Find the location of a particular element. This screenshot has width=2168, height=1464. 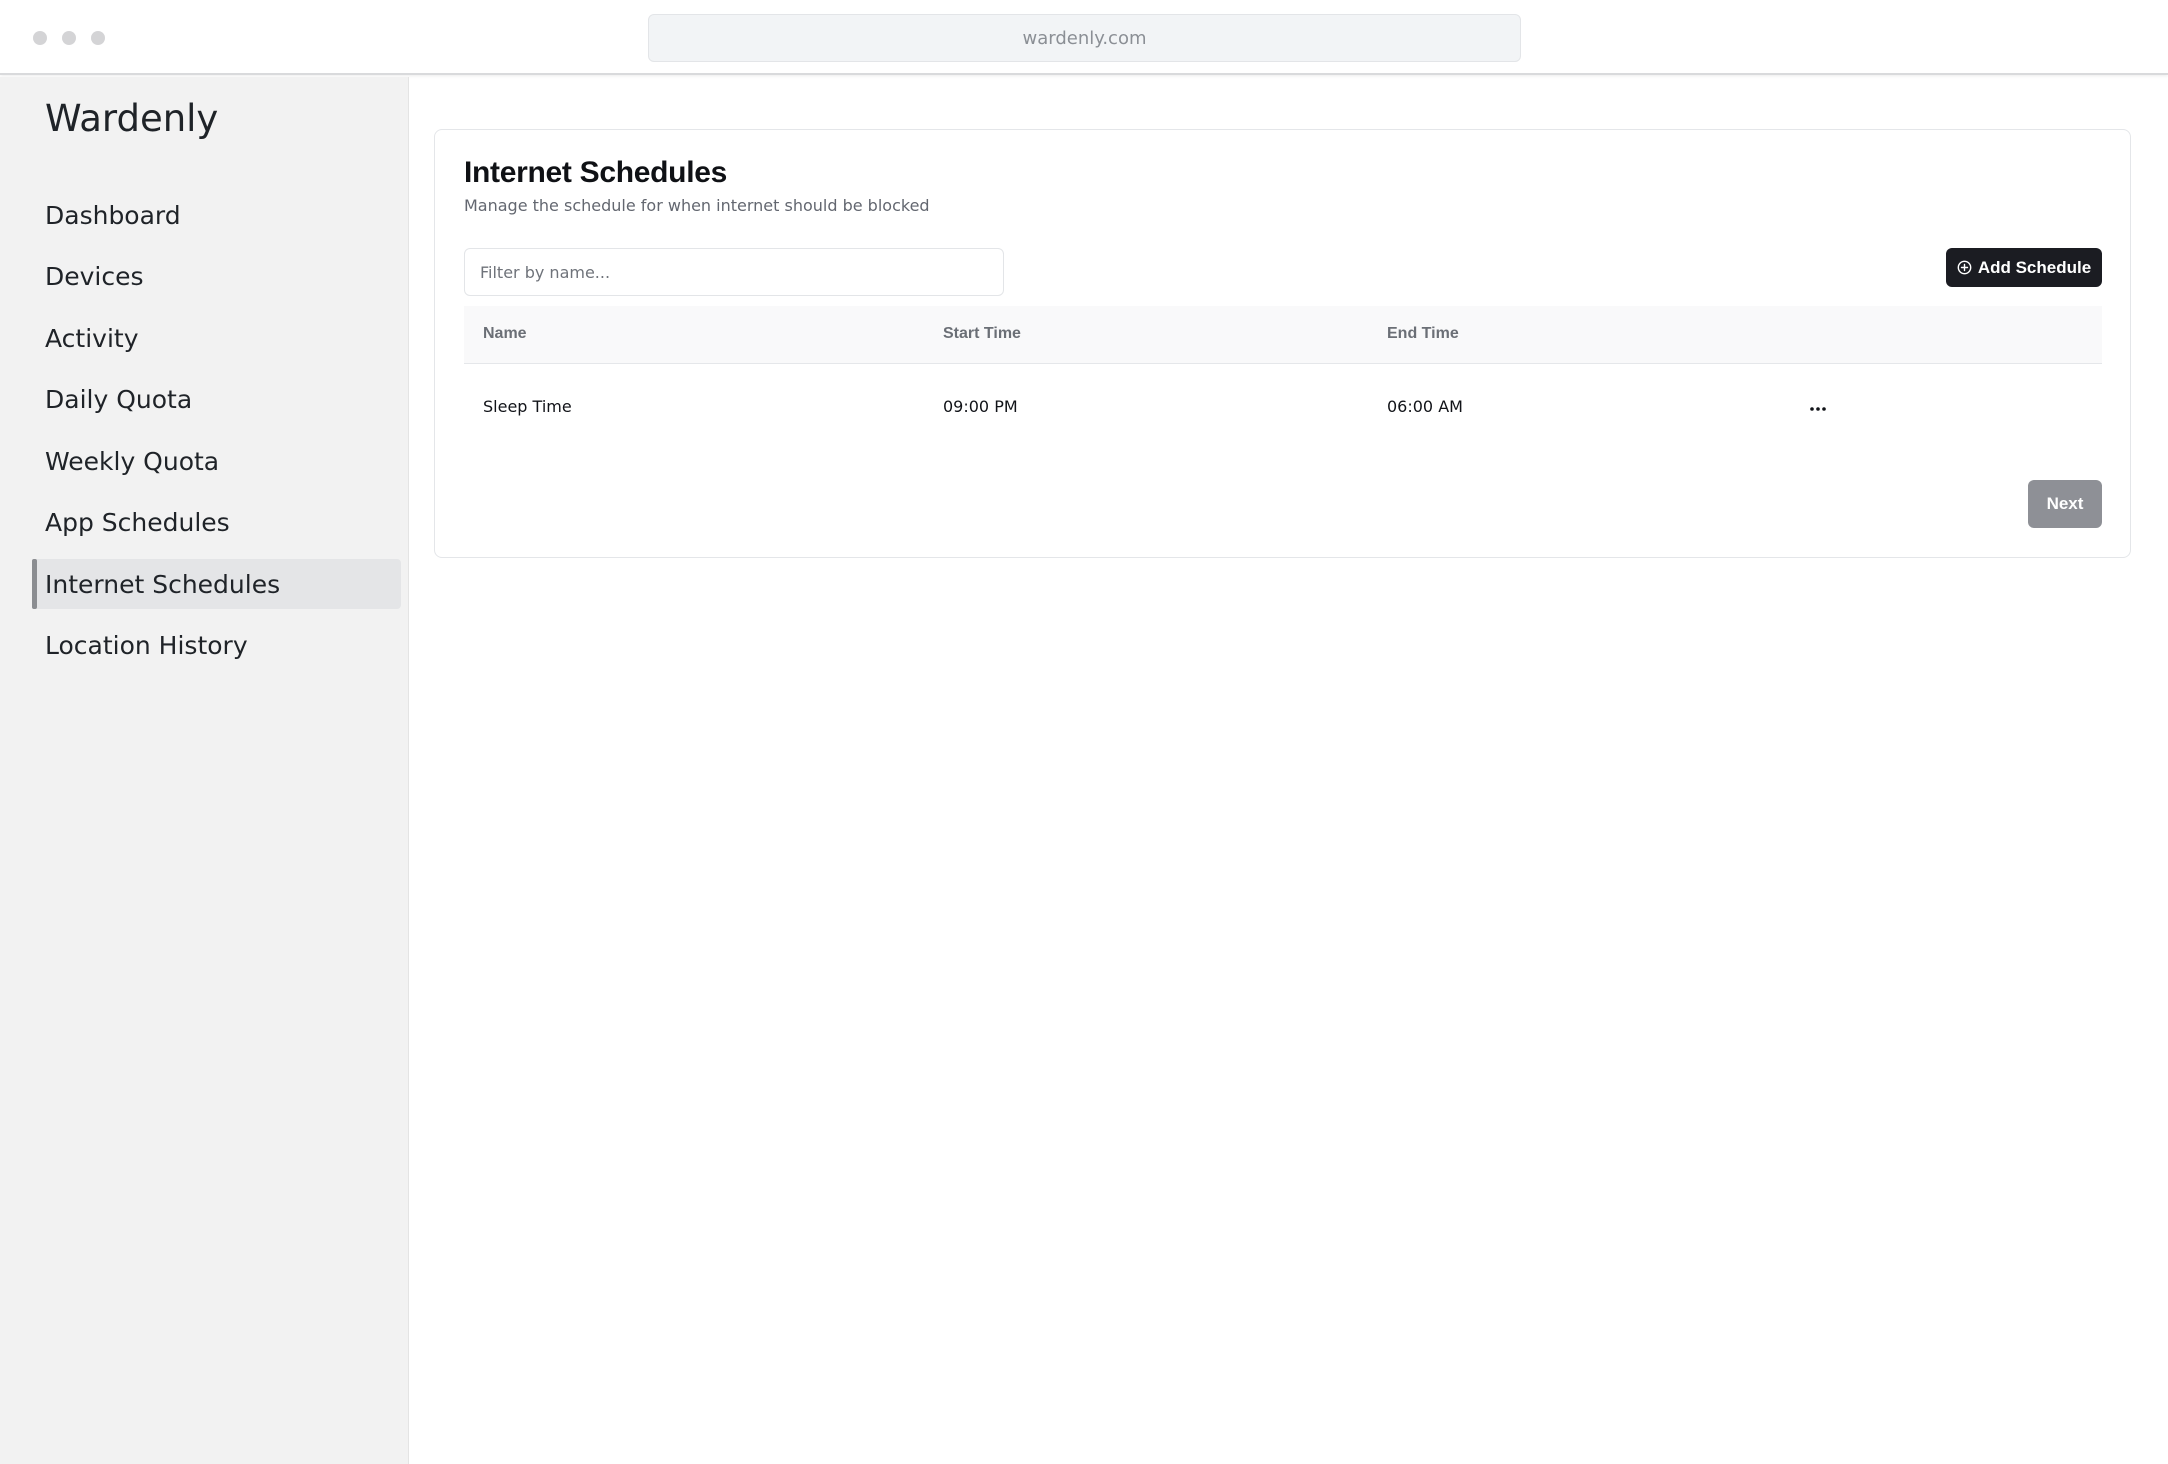

sidebar-item-daily-quota: Daily Quota is located at coordinates (216, 400).